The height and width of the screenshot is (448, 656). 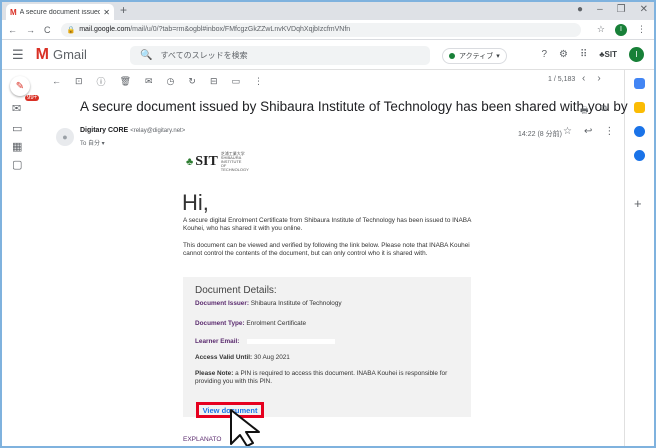 I want to click on settings-gear-icon: ⚙, so click(x=563, y=54).